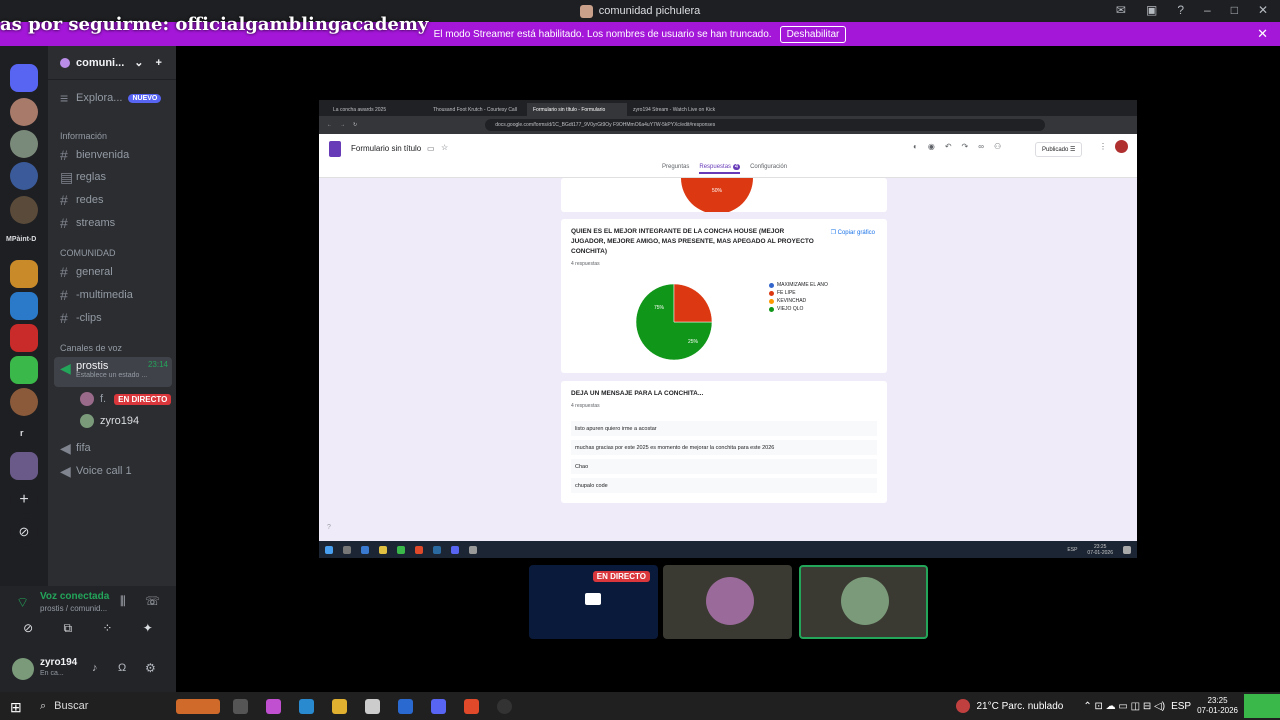 This screenshot has width=1280, height=720. What do you see at coordinates (339, 706) in the screenshot?
I see `file-explorer-icon` at bounding box center [339, 706].